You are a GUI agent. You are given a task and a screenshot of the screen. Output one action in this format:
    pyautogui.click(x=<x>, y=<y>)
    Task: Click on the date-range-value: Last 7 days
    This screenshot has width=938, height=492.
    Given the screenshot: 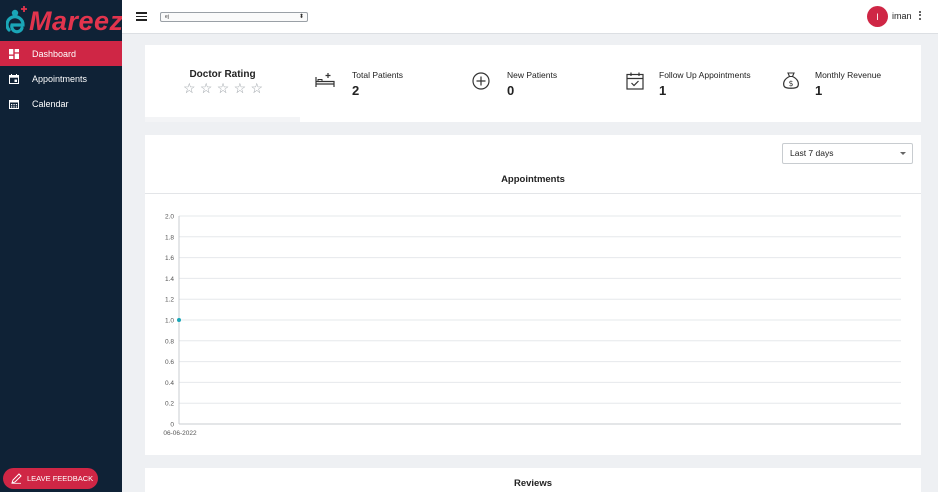 What is the action you would take?
    pyautogui.click(x=812, y=153)
    